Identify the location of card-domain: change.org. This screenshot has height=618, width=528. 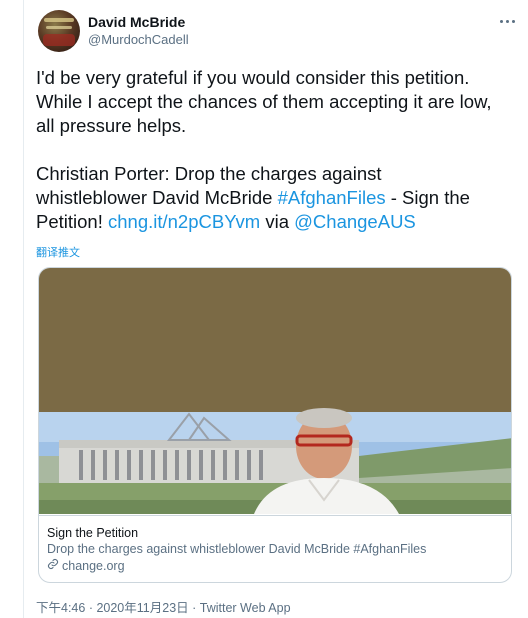
(276, 566).